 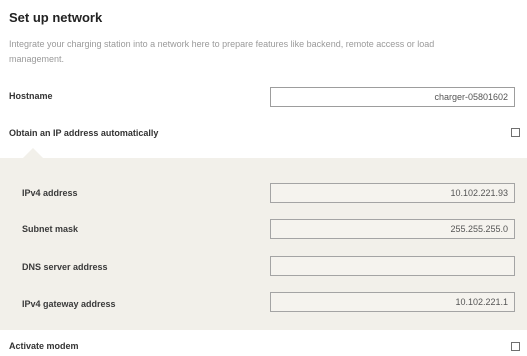 I want to click on gateway-address-label: IPv4 gateway address, so click(x=69, y=304).